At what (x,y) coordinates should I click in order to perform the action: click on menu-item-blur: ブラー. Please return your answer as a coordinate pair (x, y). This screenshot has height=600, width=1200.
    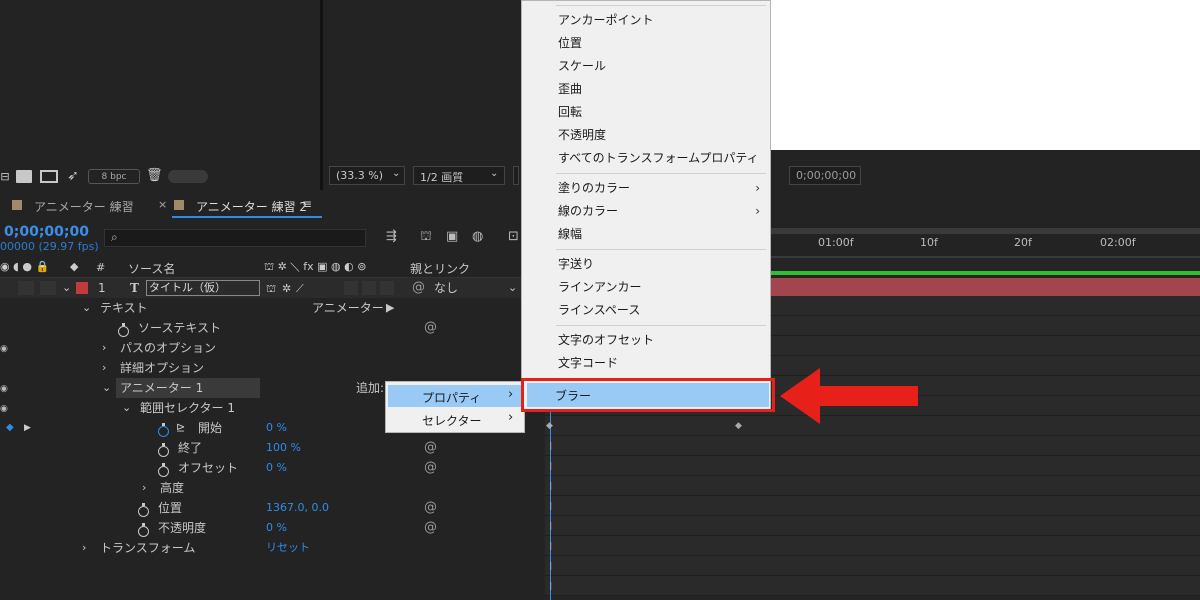
    Looking at the image, I should click on (648, 395).